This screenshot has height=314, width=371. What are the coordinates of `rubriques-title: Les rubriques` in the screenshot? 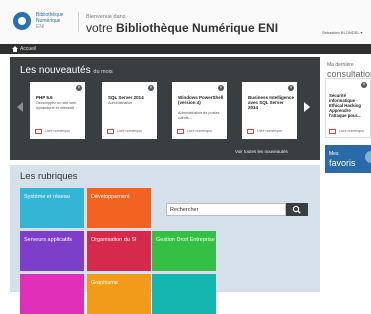 It's located at (49, 176).